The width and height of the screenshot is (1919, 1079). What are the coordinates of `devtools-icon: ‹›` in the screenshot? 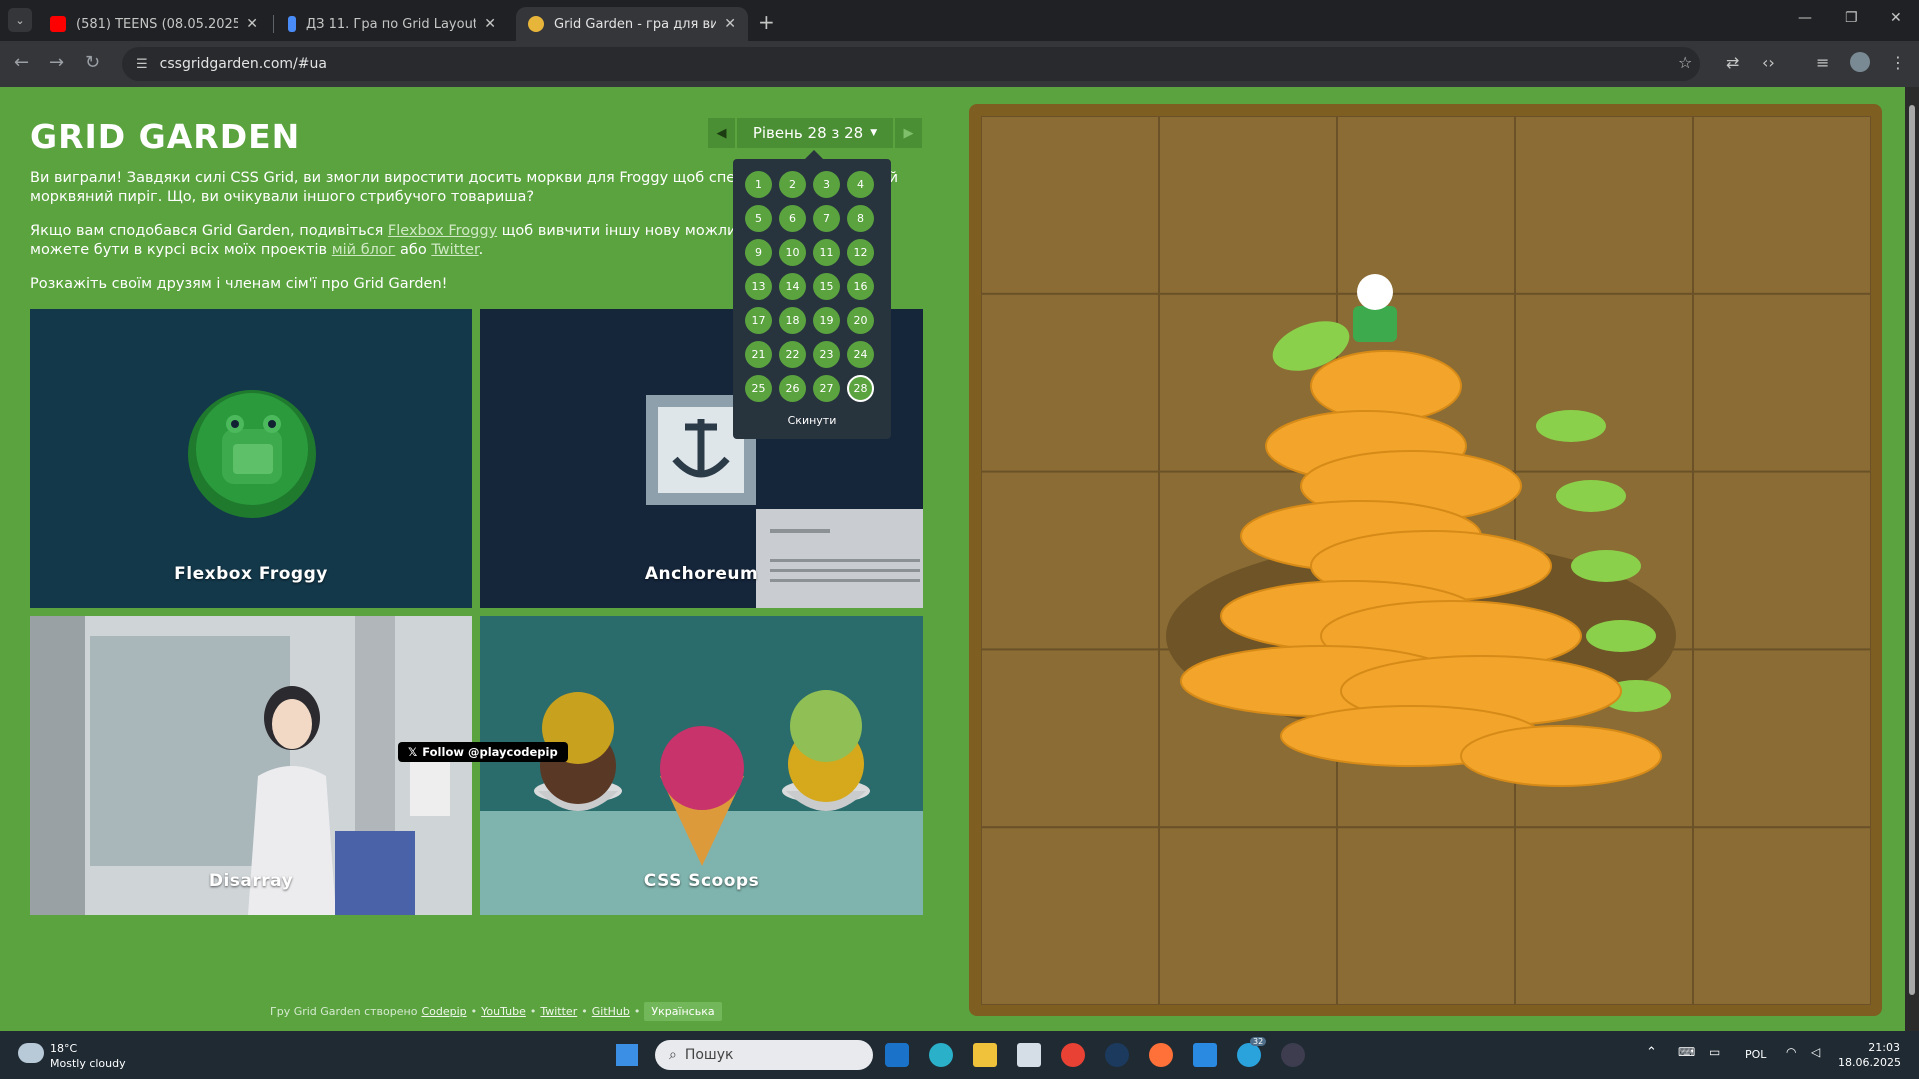 It's located at (1768, 62).